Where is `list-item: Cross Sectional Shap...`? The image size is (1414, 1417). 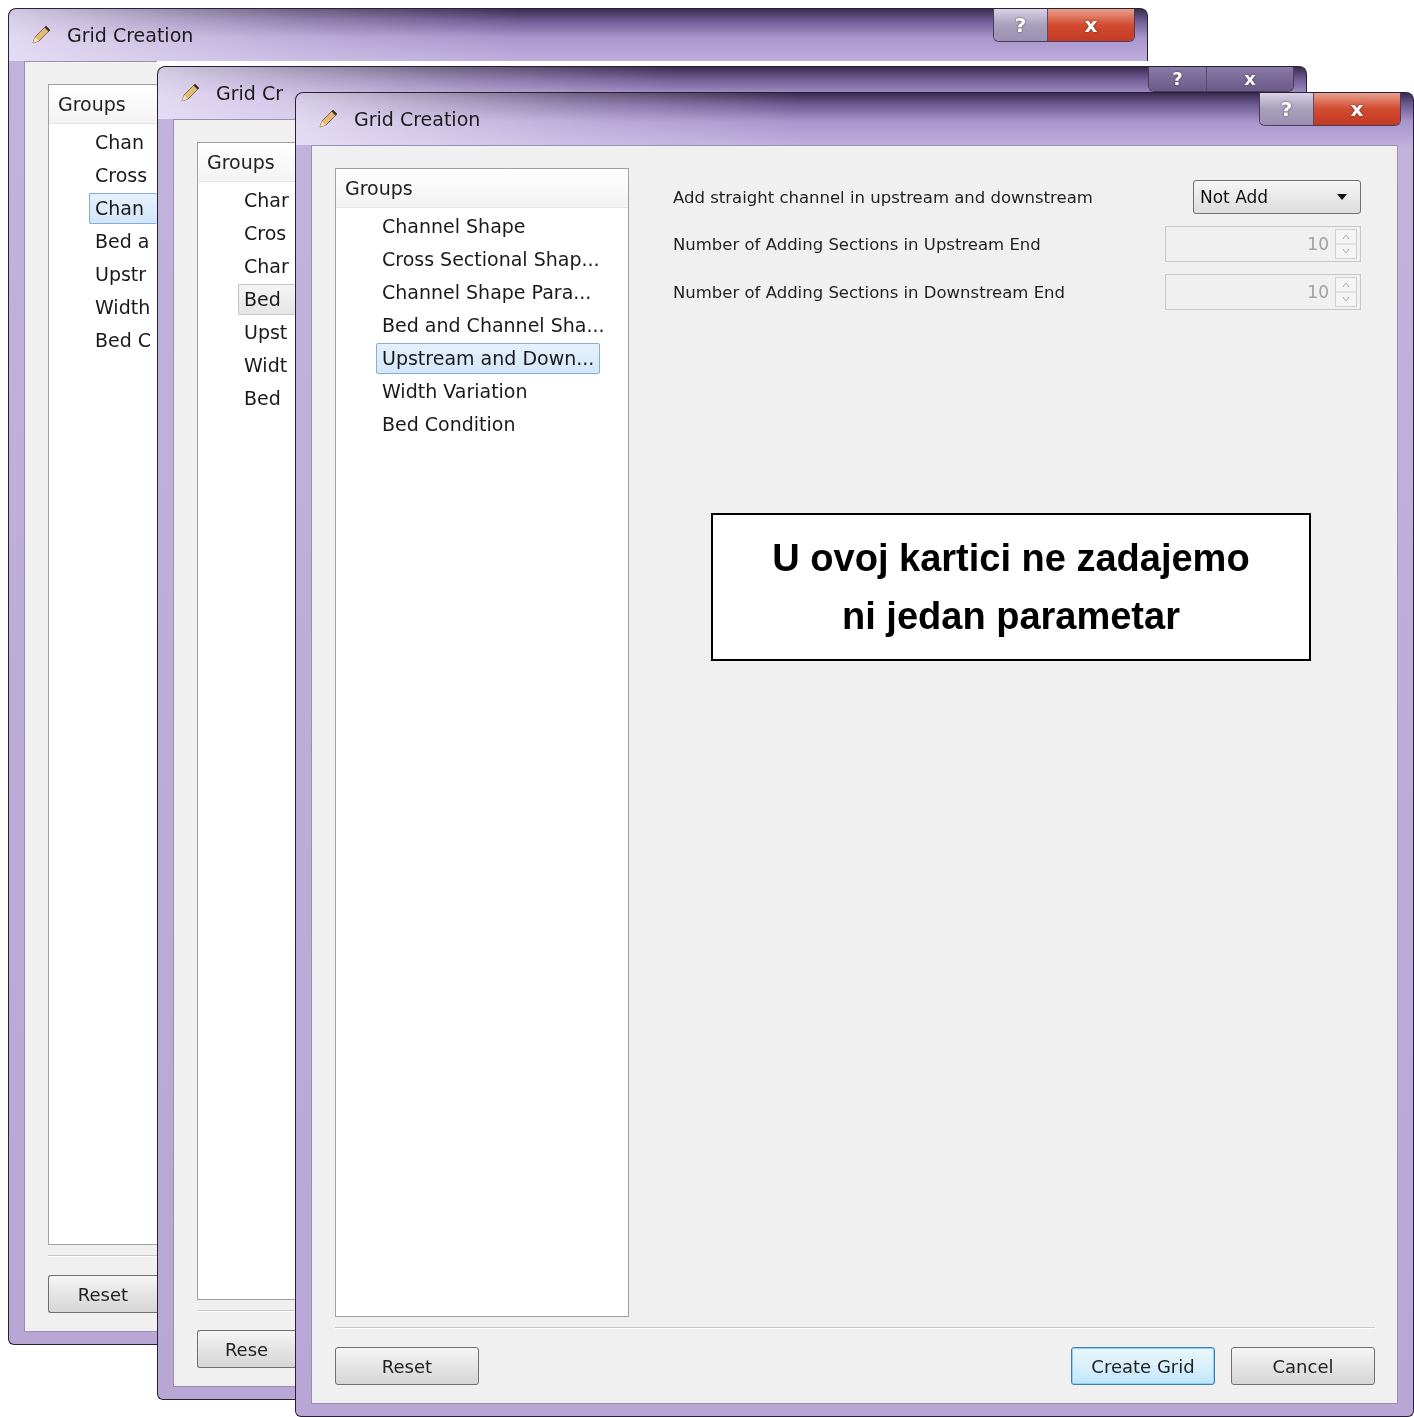 list-item: Cross Sectional Shap... is located at coordinates (491, 259).